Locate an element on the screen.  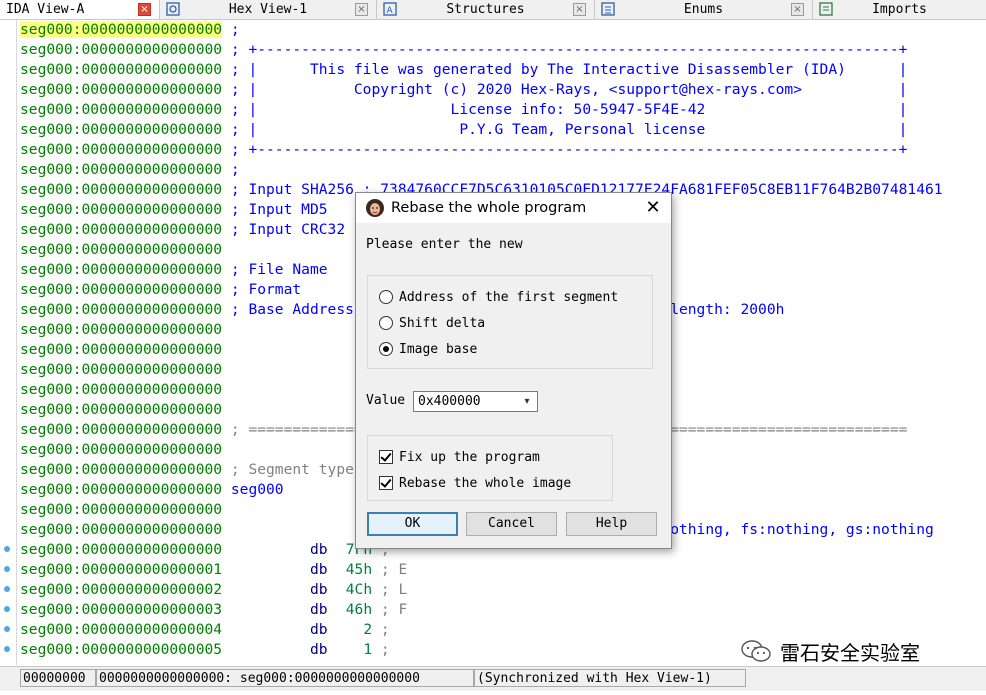
tab-enums: Enums × is located at coordinates (704, 9).